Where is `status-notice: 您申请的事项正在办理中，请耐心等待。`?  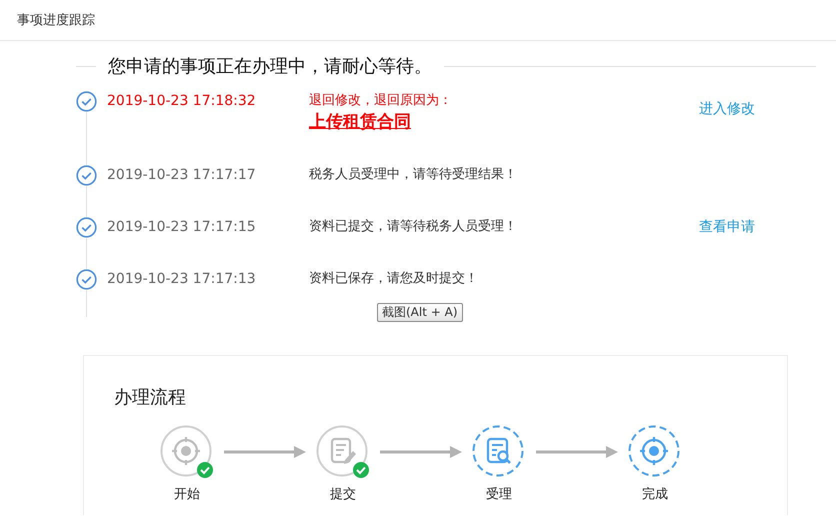 status-notice: 您申请的事项正在办理中，请耐心等待。 is located at coordinates (270, 66).